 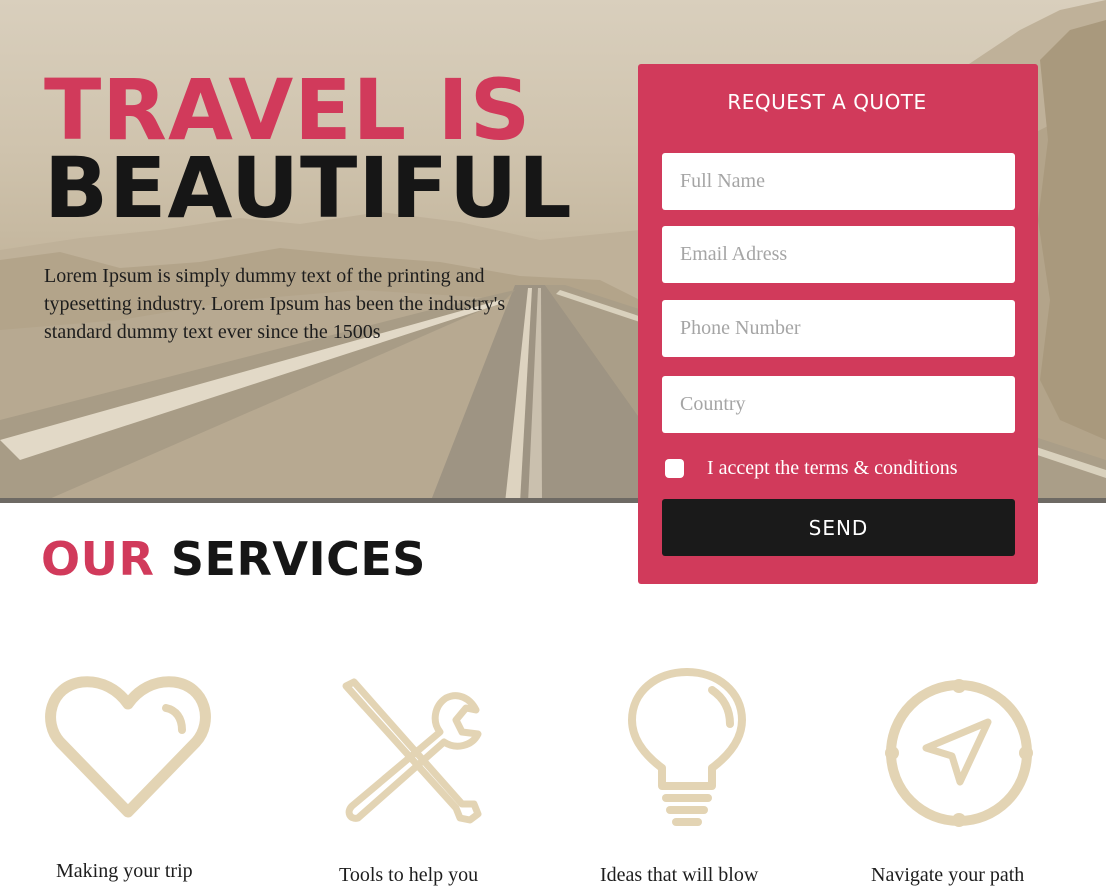 What do you see at coordinates (679, 875) in the screenshot?
I see `service-label-ideas: Ideas that will blow` at bounding box center [679, 875].